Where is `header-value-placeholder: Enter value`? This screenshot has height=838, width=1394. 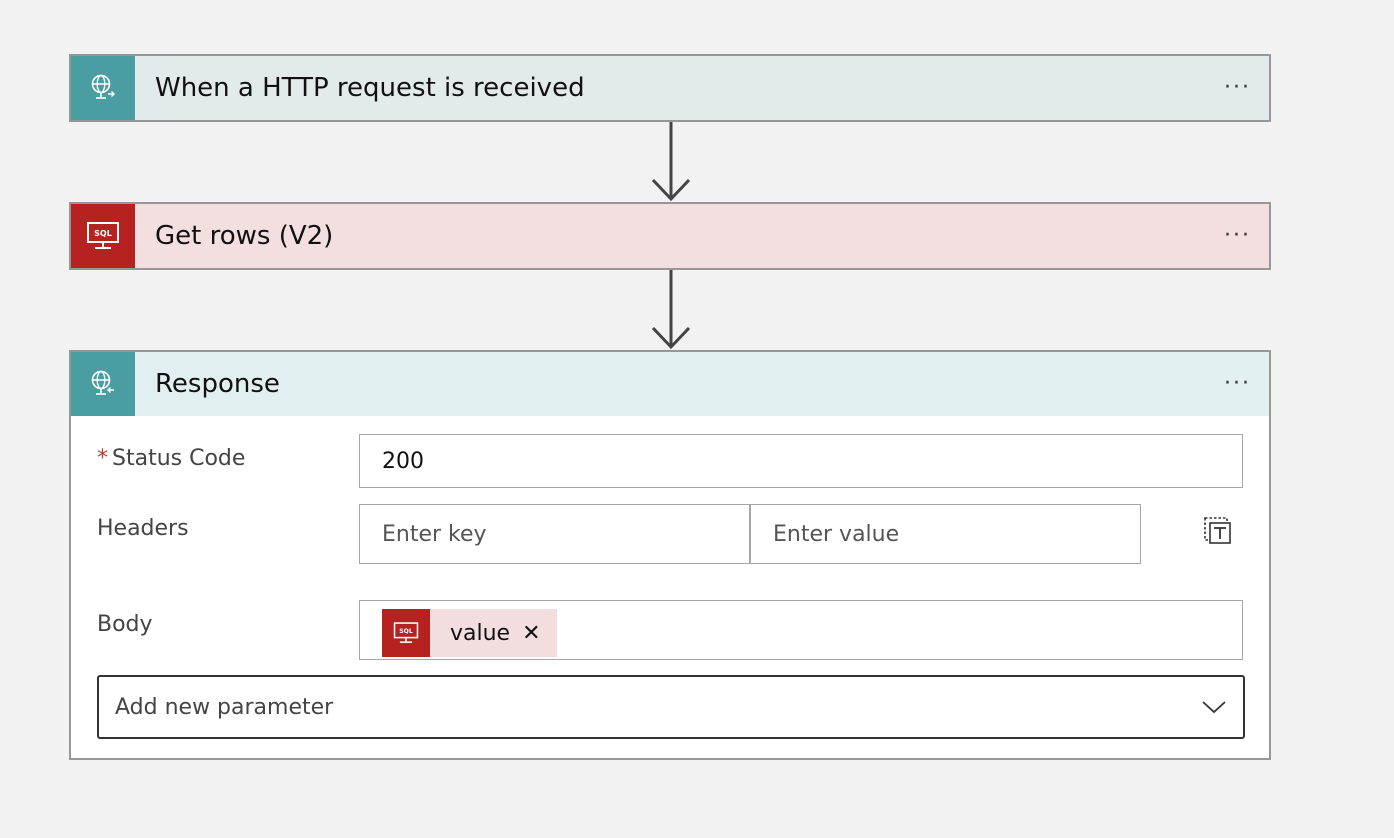 header-value-placeholder: Enter value is located at coordinates (836, 534).